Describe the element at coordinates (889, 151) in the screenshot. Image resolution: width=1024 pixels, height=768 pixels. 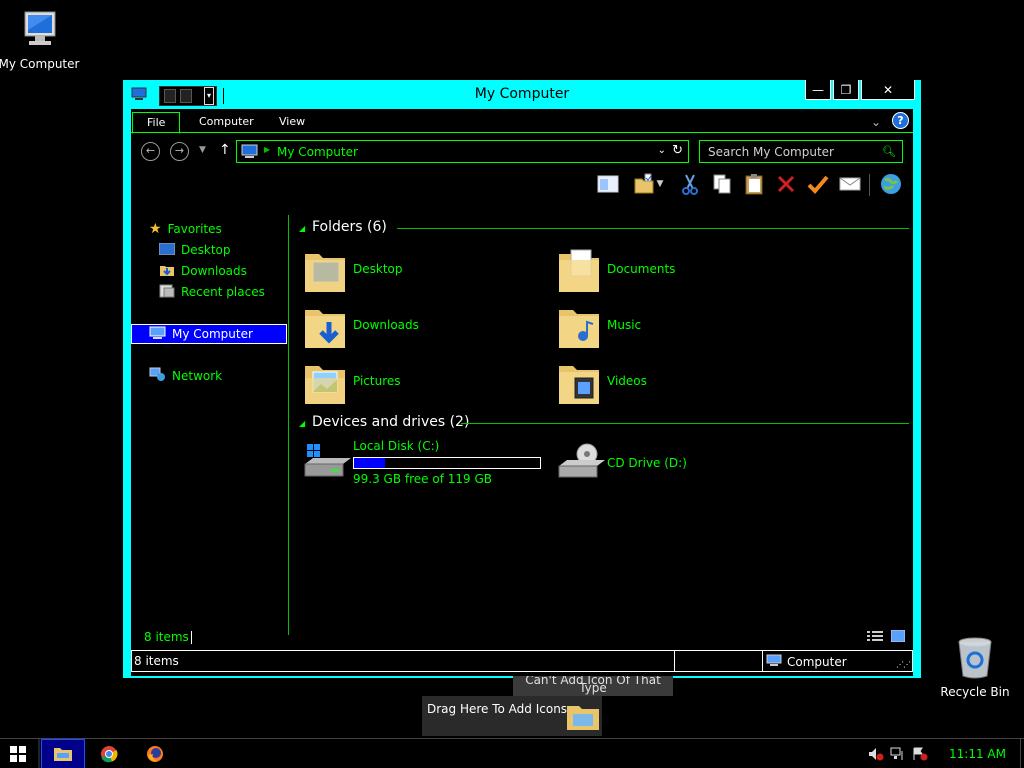
I see `search-icon: 🔍︎` at that location.